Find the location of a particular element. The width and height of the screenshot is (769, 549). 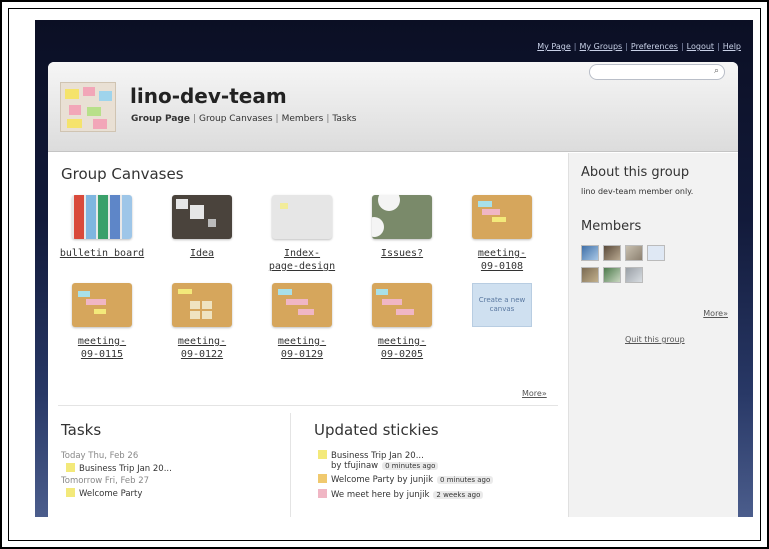

tasks-heading: Tasks is located at coordinates (81, 430).